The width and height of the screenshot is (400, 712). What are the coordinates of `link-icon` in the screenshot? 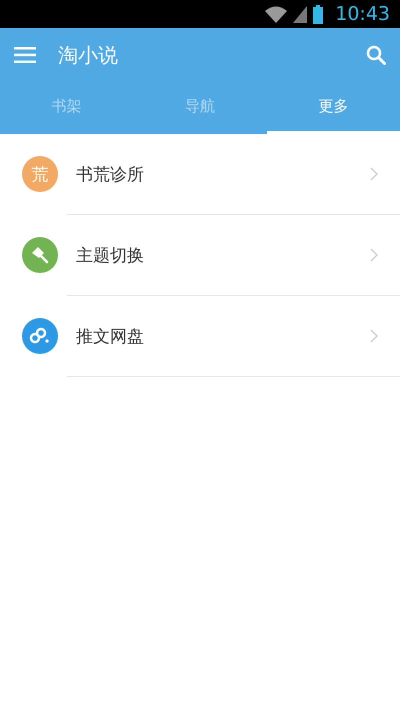 It's located at (40, 336).